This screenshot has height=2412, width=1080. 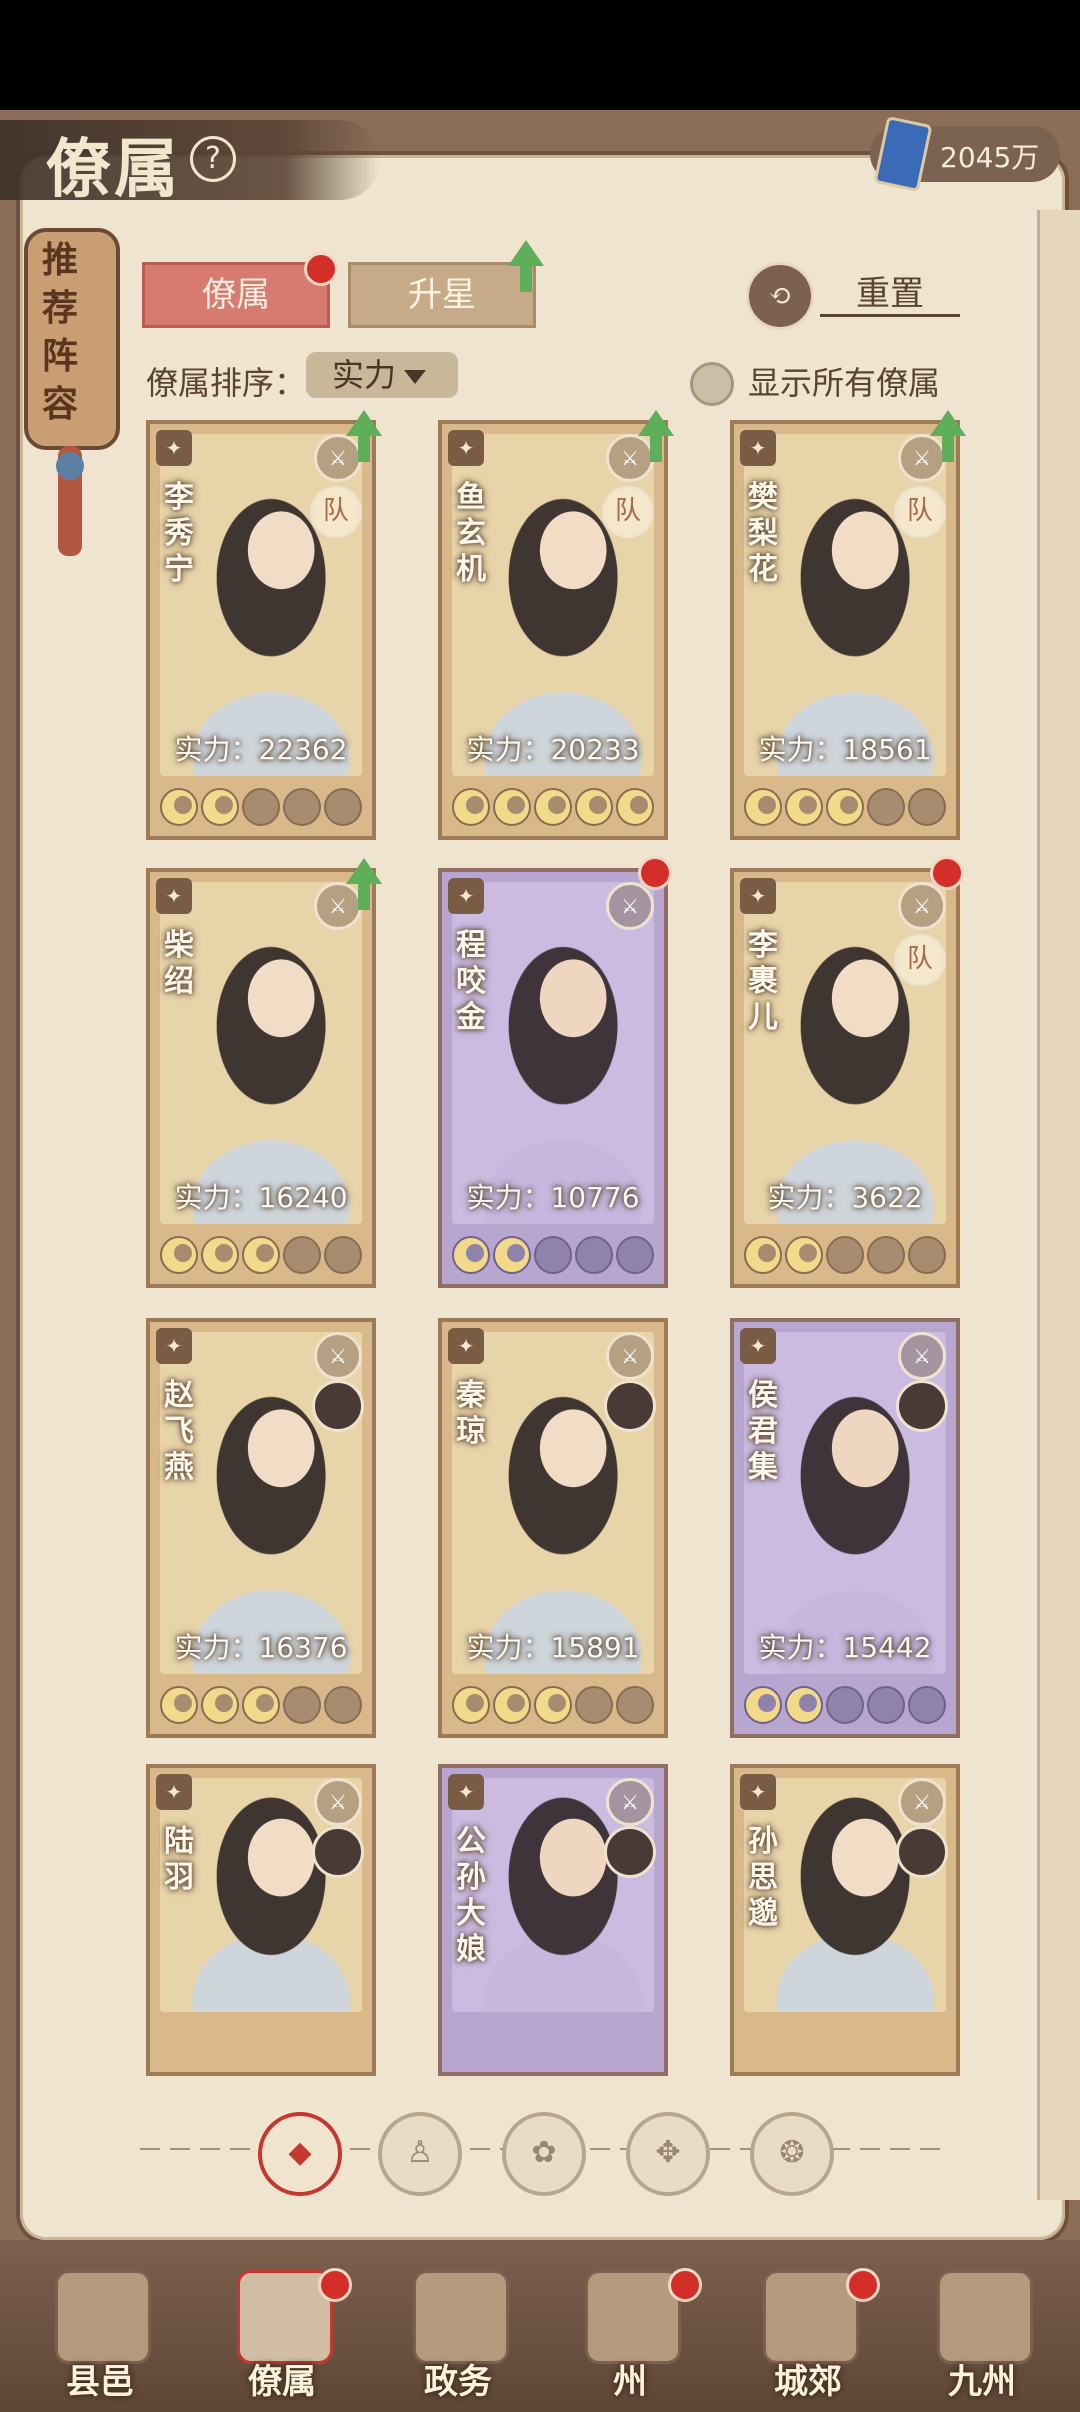 What do you see at coordinates (630, 2382) in the screenshot?
I see `nav-label: 州` at bounding box center [630, 2382].